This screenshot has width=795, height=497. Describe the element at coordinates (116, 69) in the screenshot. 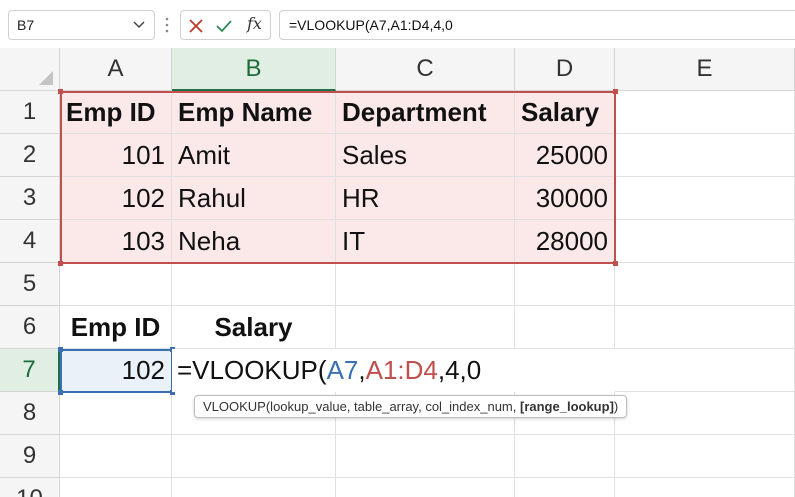

I see `column-header-a: A` at that location.